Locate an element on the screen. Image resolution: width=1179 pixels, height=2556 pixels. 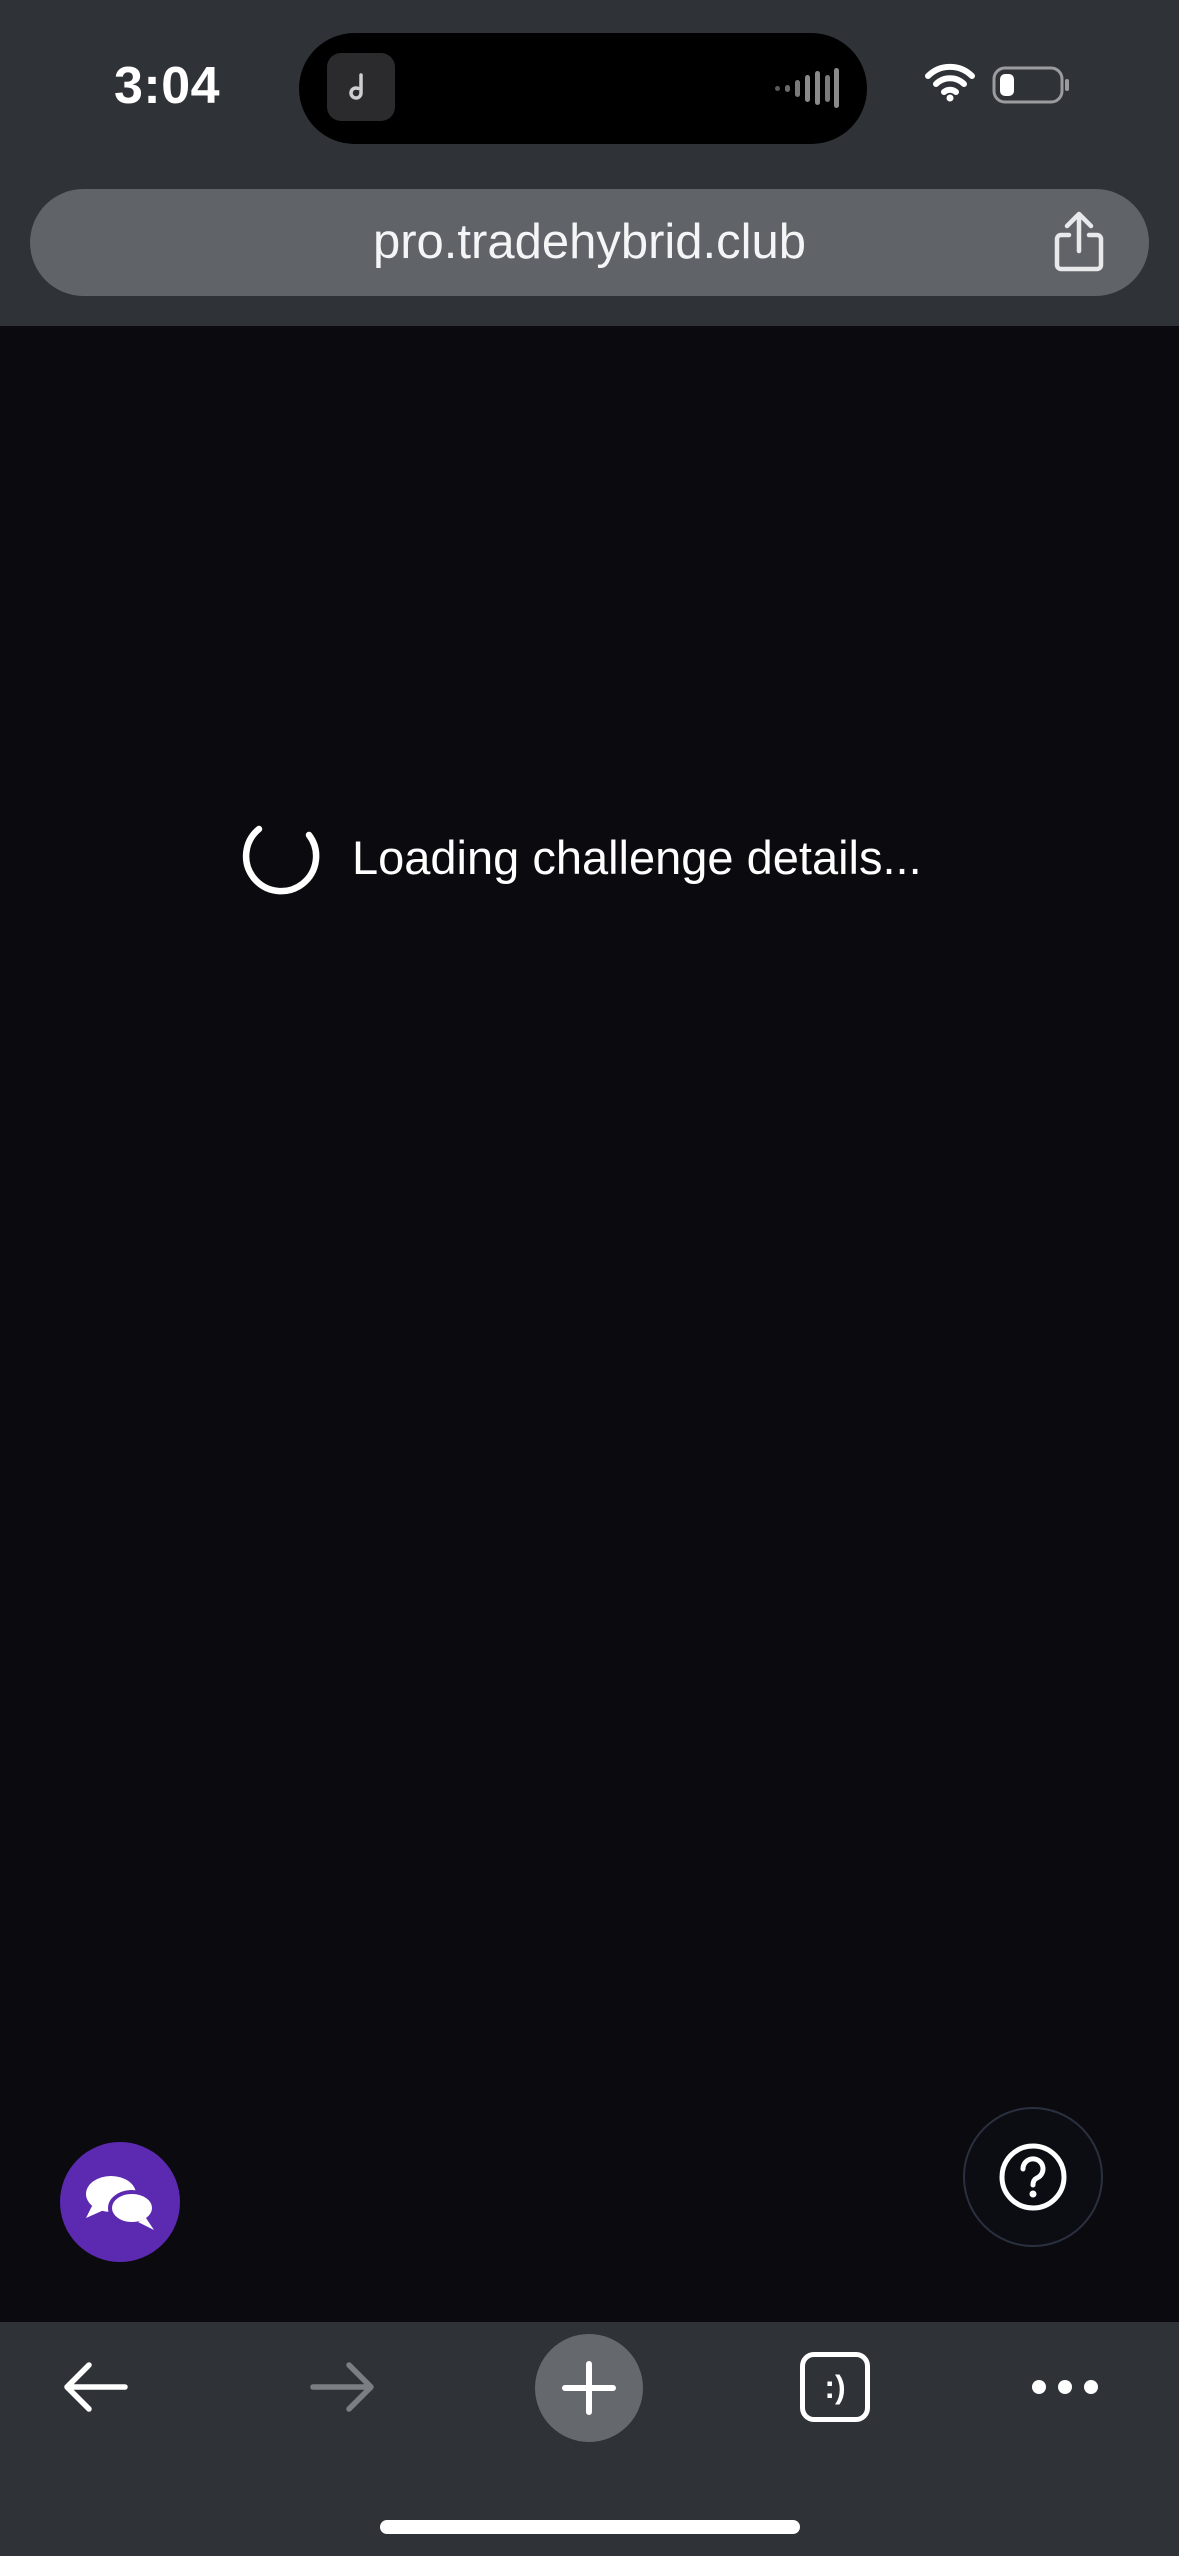
home-indicator is located at coordinates (590, 2527).